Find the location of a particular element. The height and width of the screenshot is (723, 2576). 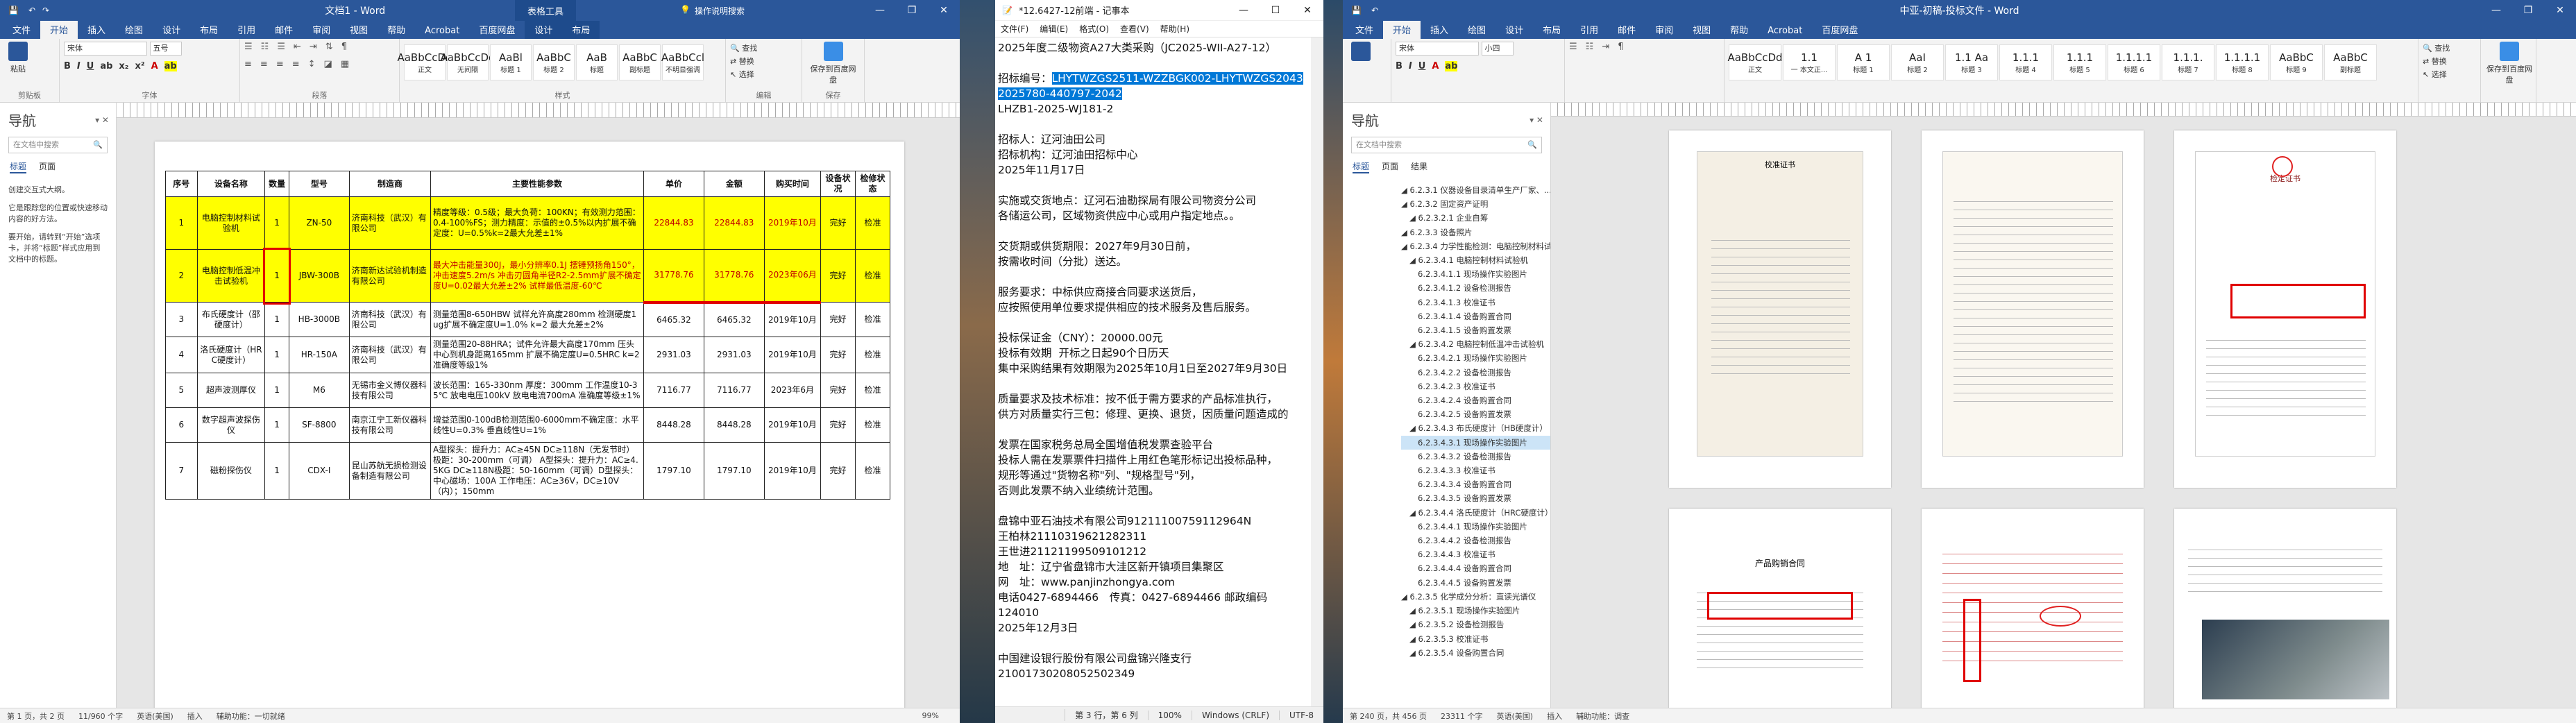

tab-1: 开始 is located at coordinates (59, 30).